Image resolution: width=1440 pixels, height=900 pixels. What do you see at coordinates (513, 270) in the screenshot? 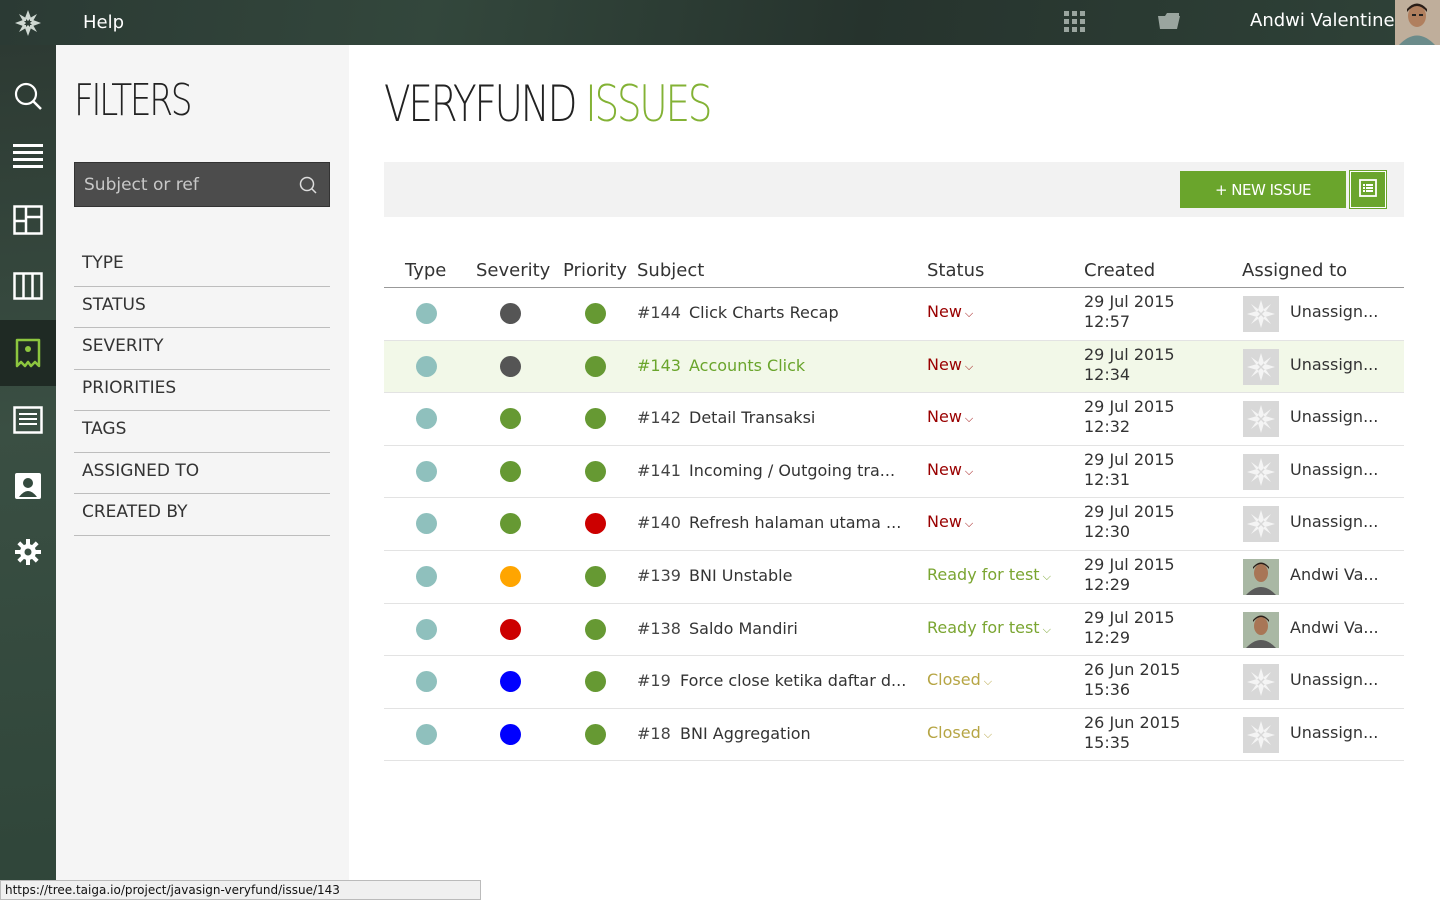
I see `column-header-severity: Severity` at bounding box center [513, 270].